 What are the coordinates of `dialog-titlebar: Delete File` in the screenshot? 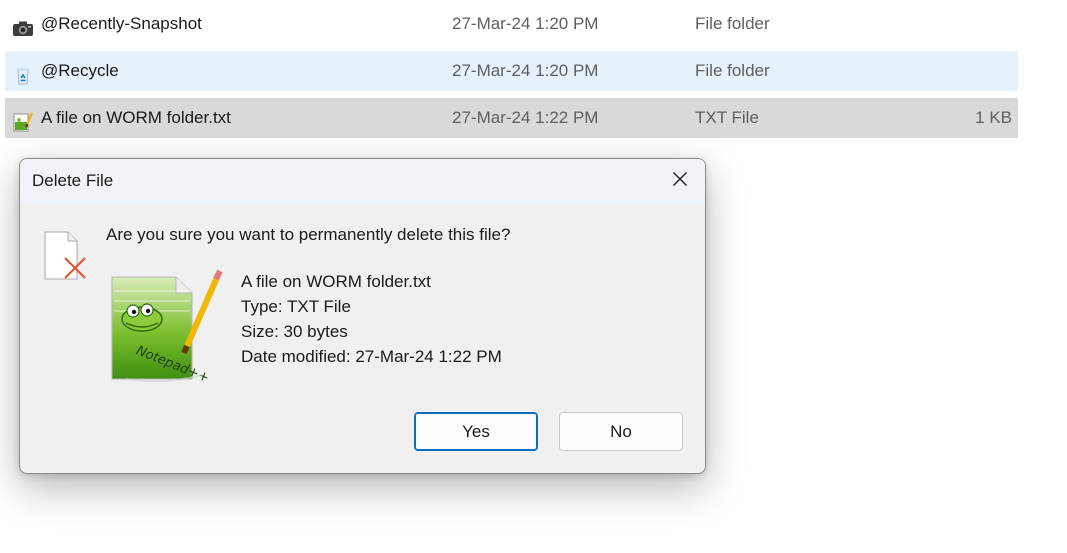 It's located at (362, 181).